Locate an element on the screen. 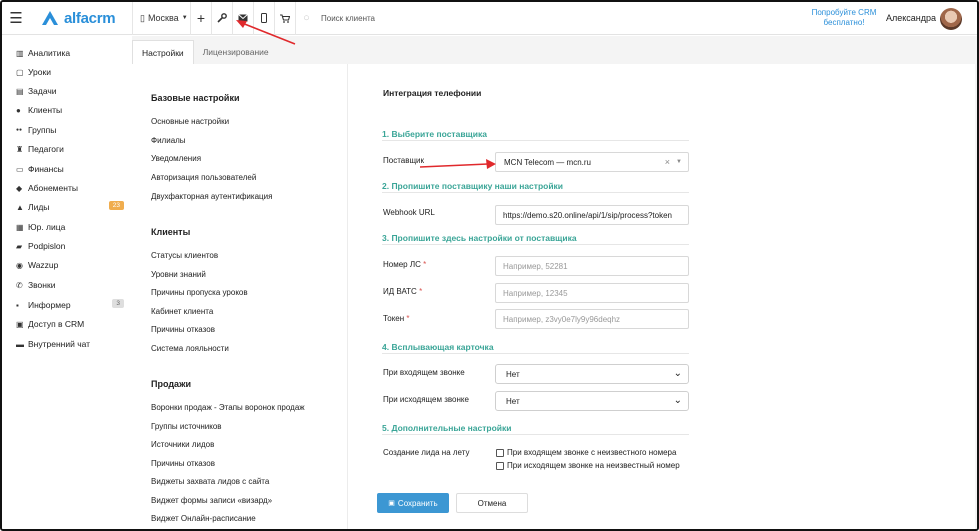 The width and height of the screenshot is (979, 531). city-selector: ▯ Москва ▼ is located at coordinates (161, 18).